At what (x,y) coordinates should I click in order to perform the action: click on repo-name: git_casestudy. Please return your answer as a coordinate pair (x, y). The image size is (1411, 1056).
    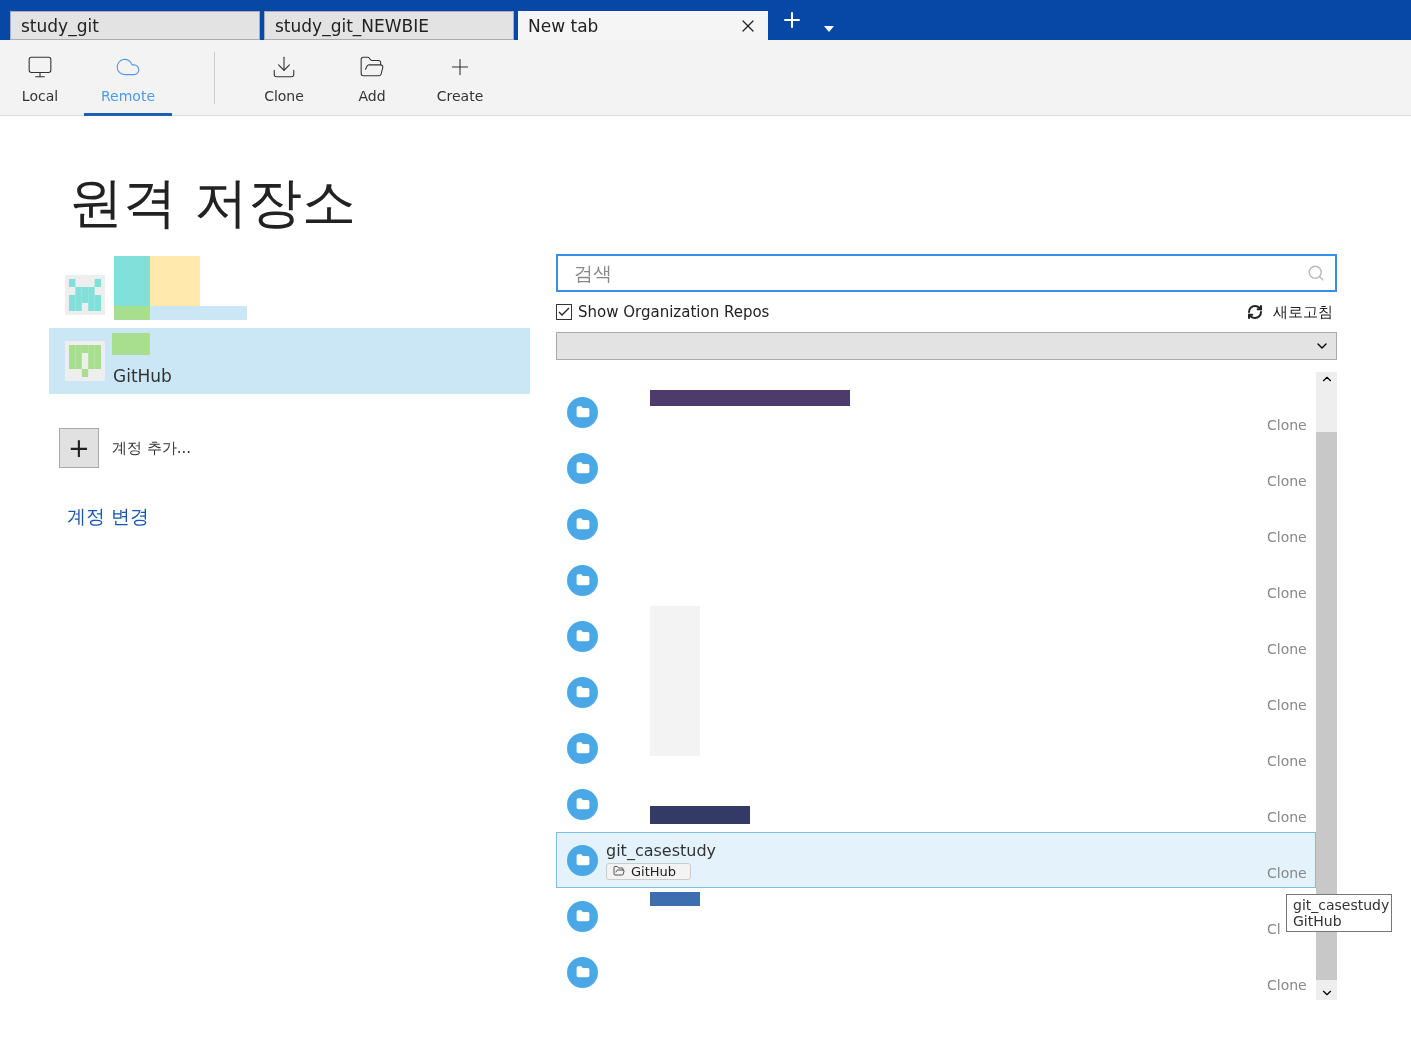
    Looking at the image, I should click on (662, 850).